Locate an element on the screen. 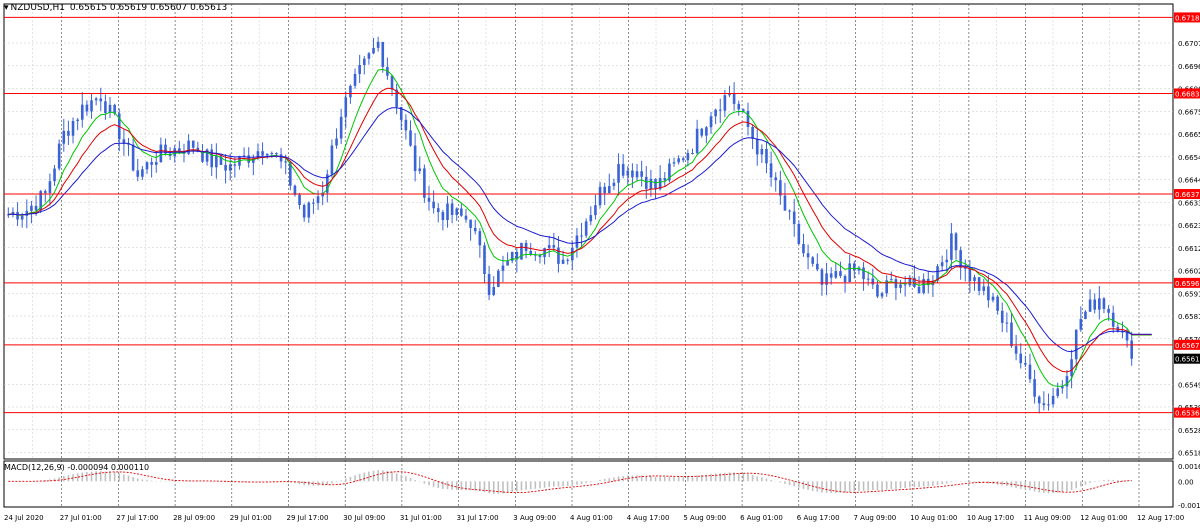 This screenshot has width=1200, height=529. x-tick-label: 12 Aug 01:00 is located at coordinates (1103, 518).